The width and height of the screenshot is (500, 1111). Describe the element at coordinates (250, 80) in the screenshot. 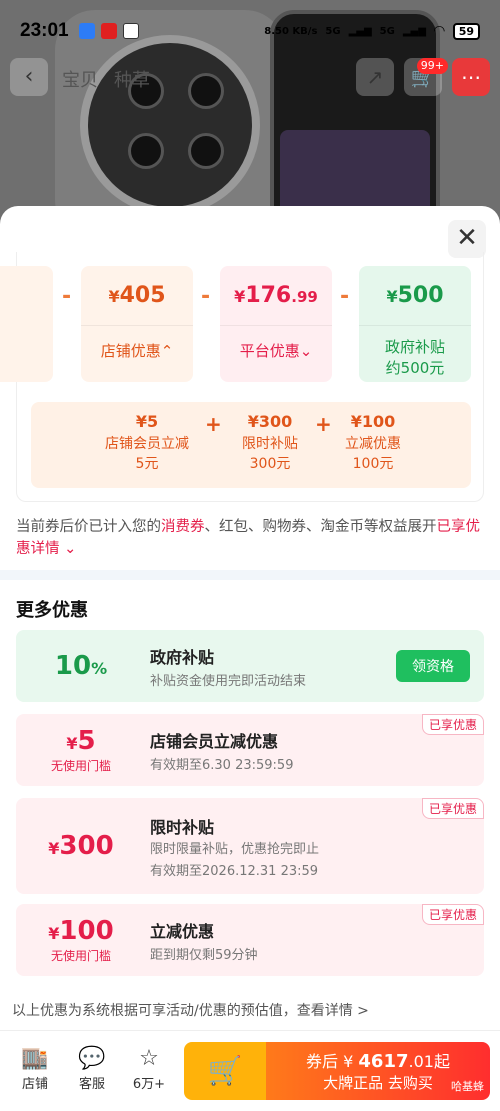

I see `top-nav: ‹ 宝贝 种草 ↗ 🛒 99+ ⋯` at that location.